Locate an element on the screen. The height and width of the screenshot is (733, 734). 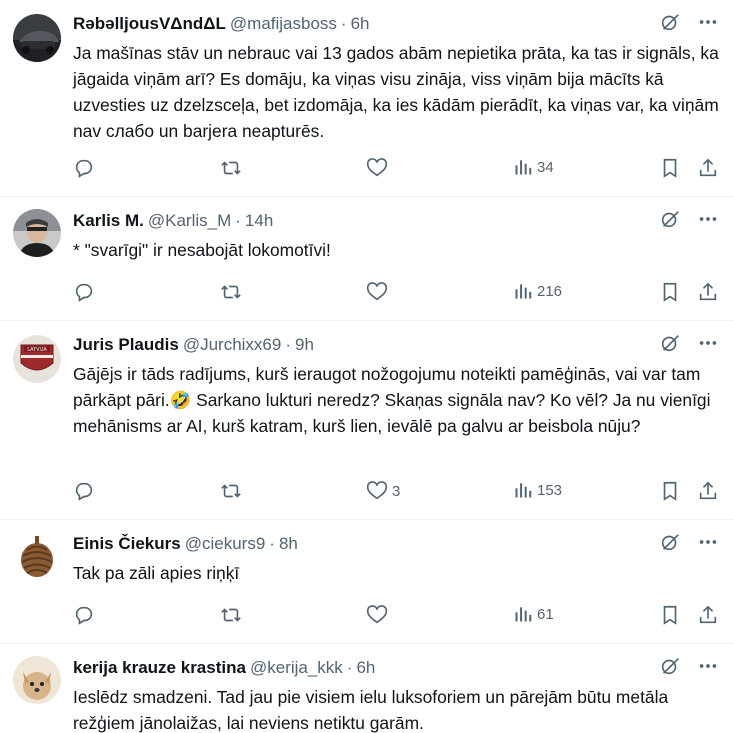
tweet-header: Karlis M. @Karlis_M · 14h is located at coordinates (173, 221).